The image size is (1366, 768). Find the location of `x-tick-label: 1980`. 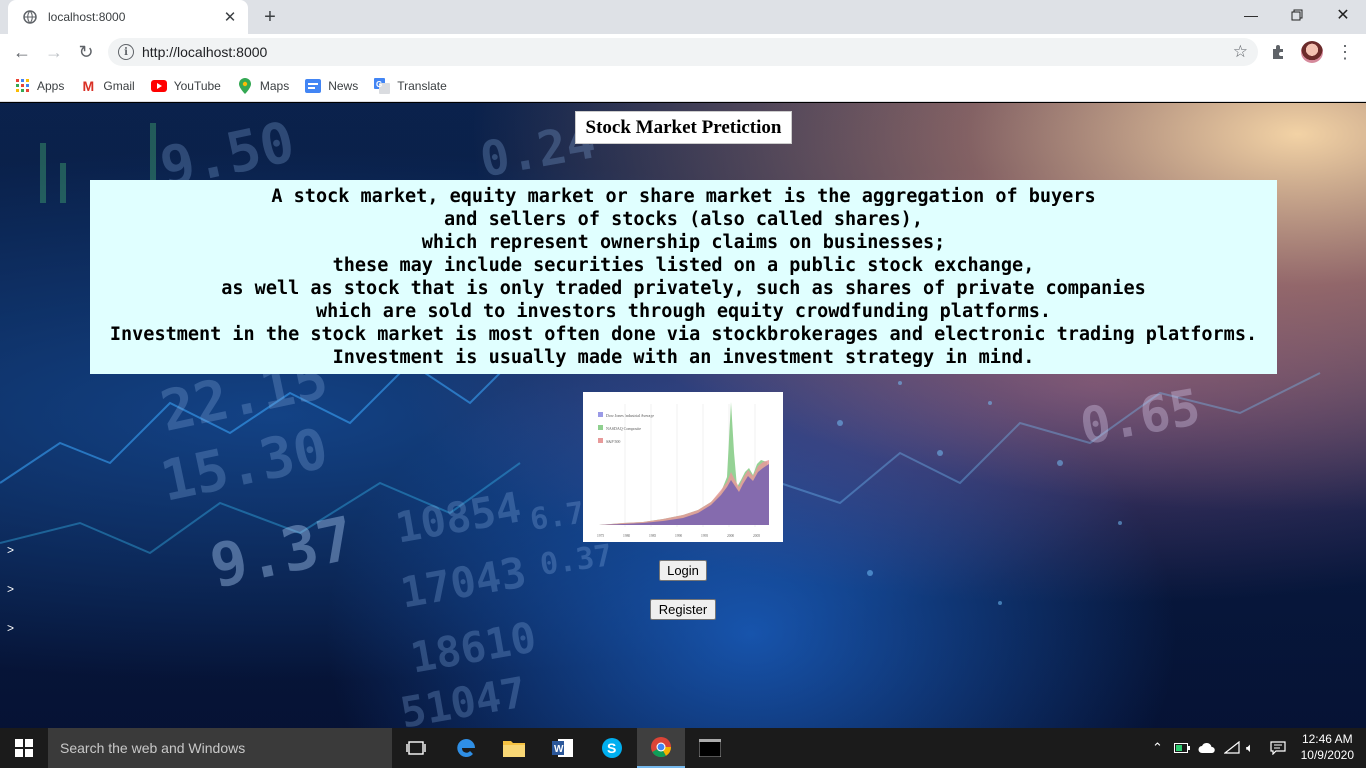

x-tick-label: 1980 is located at coordinates (626, 536).